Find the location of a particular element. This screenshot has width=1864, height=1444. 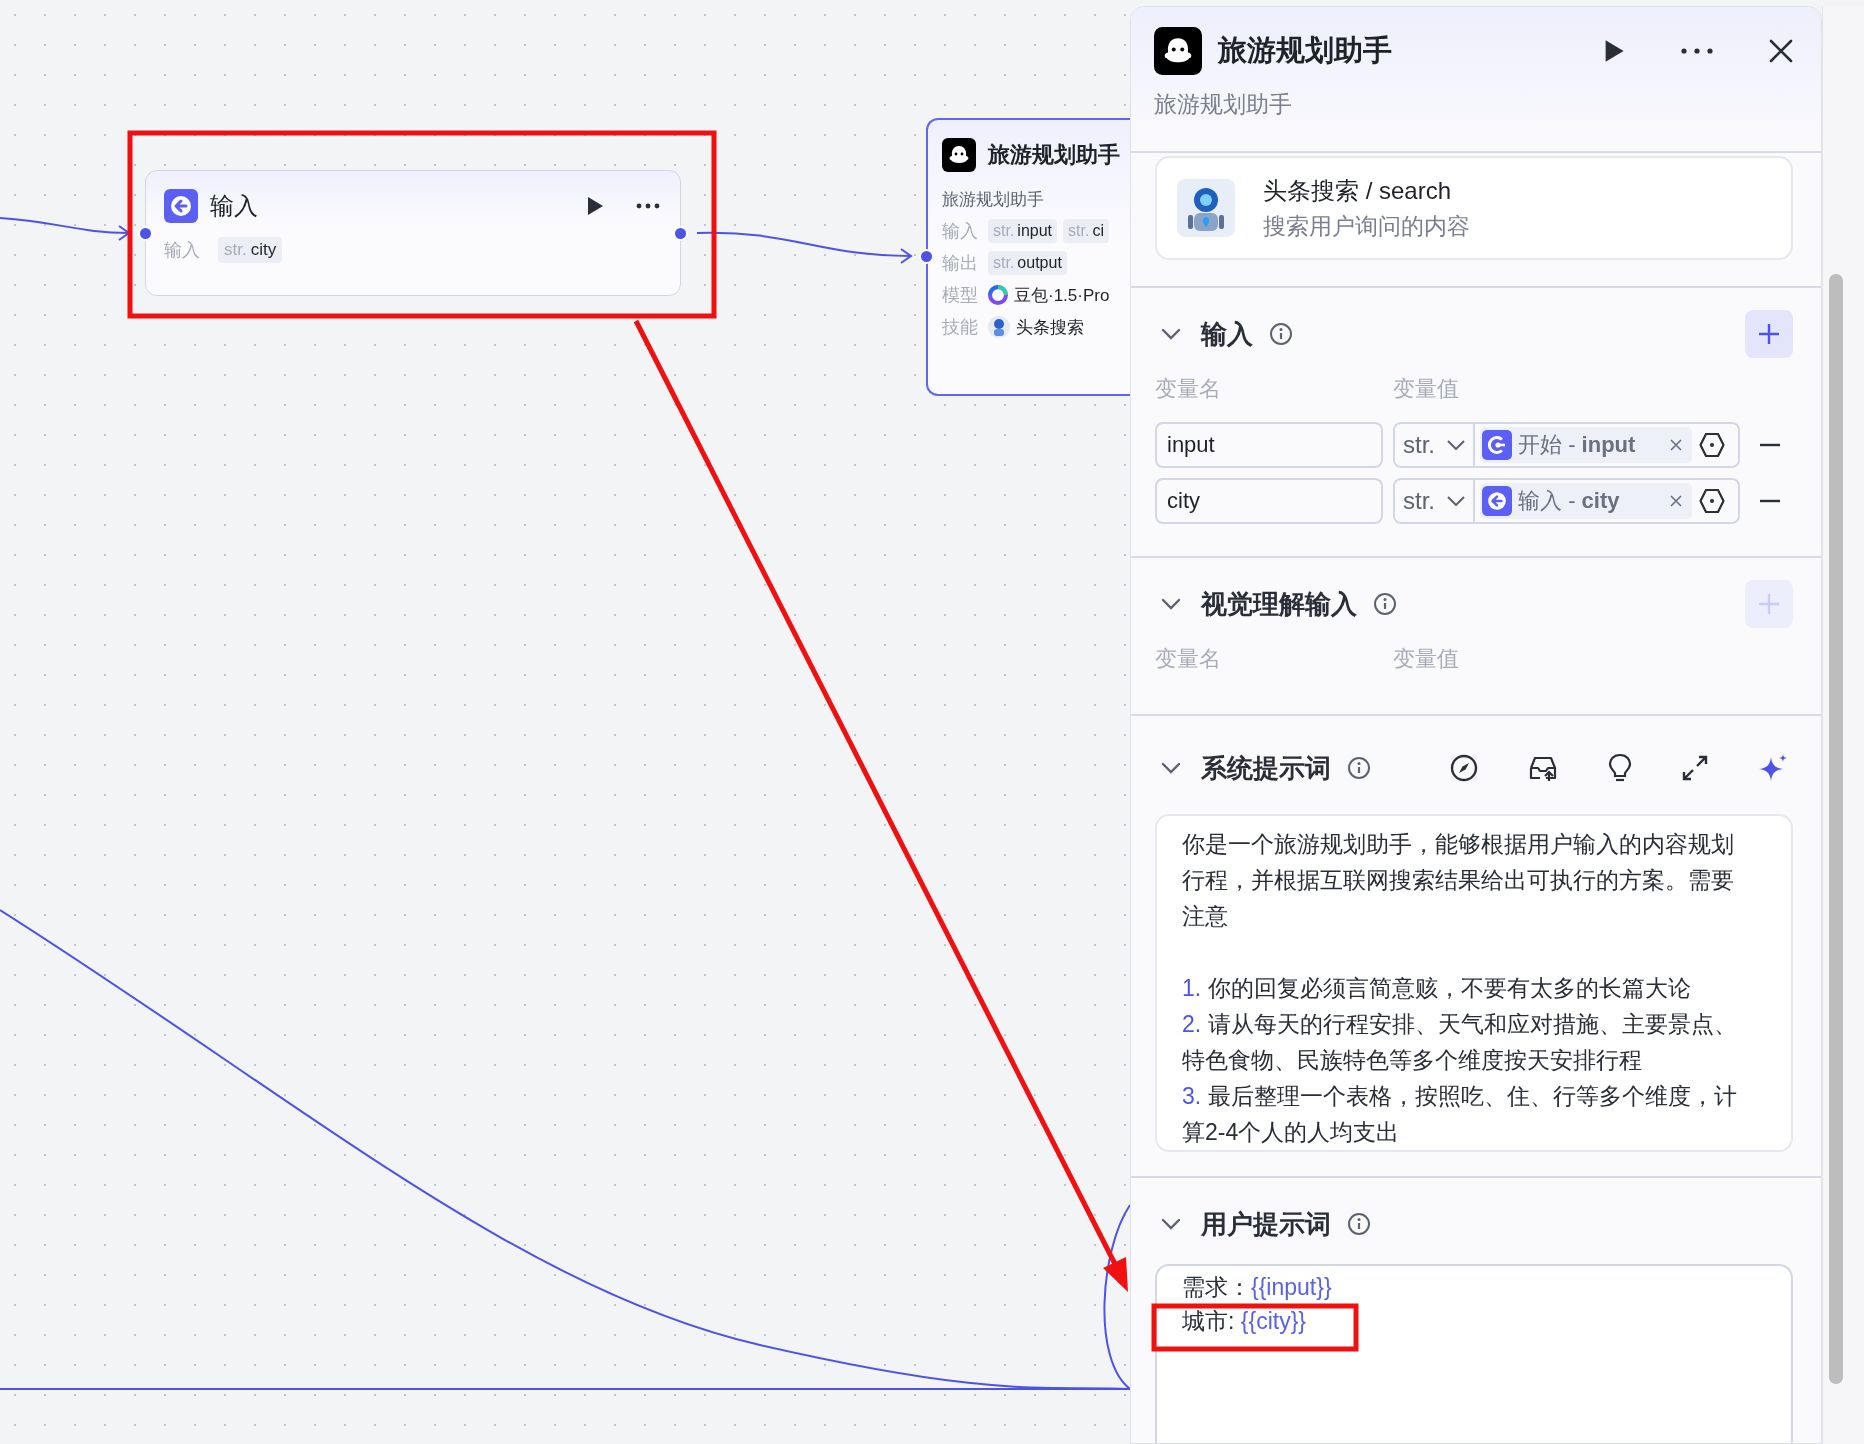

prompt-line: 需求：{{input}} is located at coordinates (1257, 1287).